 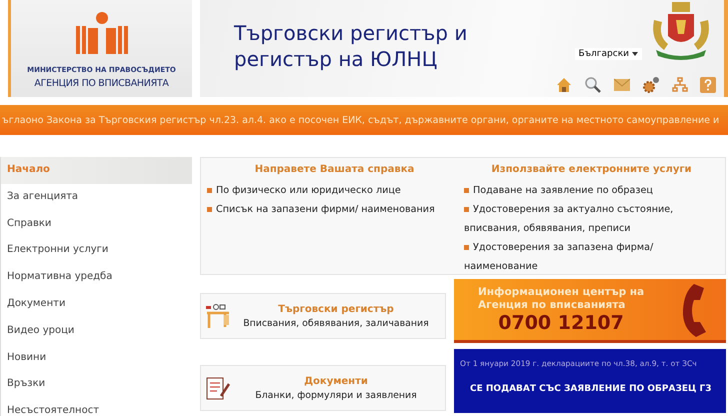 I want to click on language-select: Български, so click(x=608, y=54).